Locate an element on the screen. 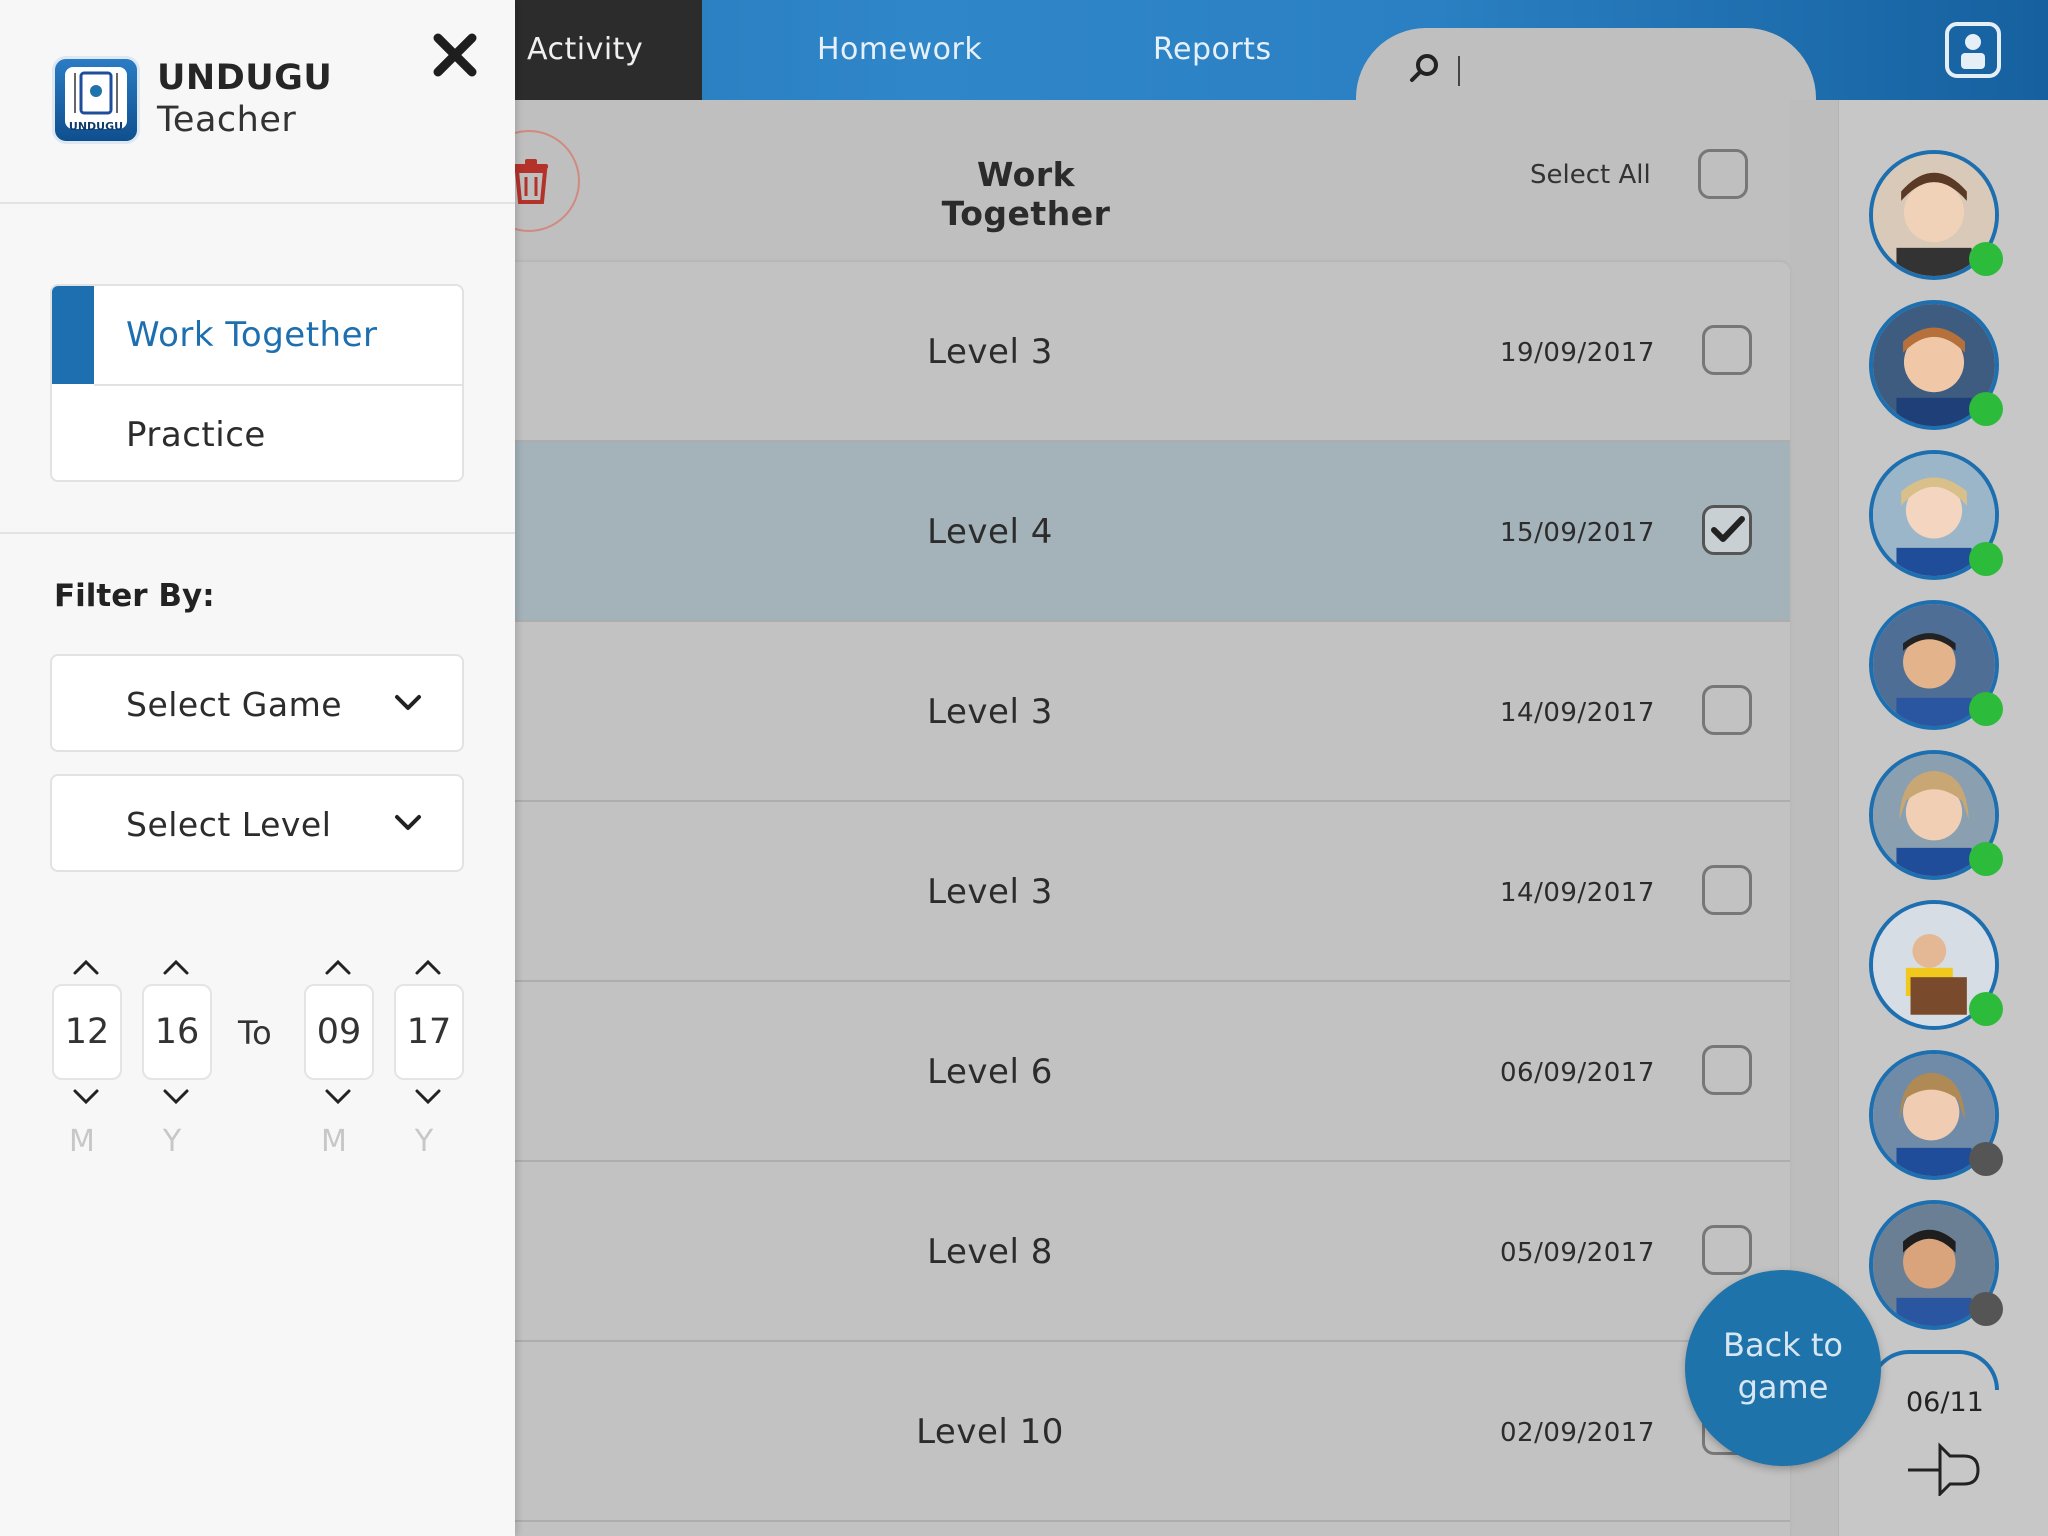 Image resolution: width=2048 pixels, height=1536 pixels. search-cursor is located at coordinates (1459, 71).